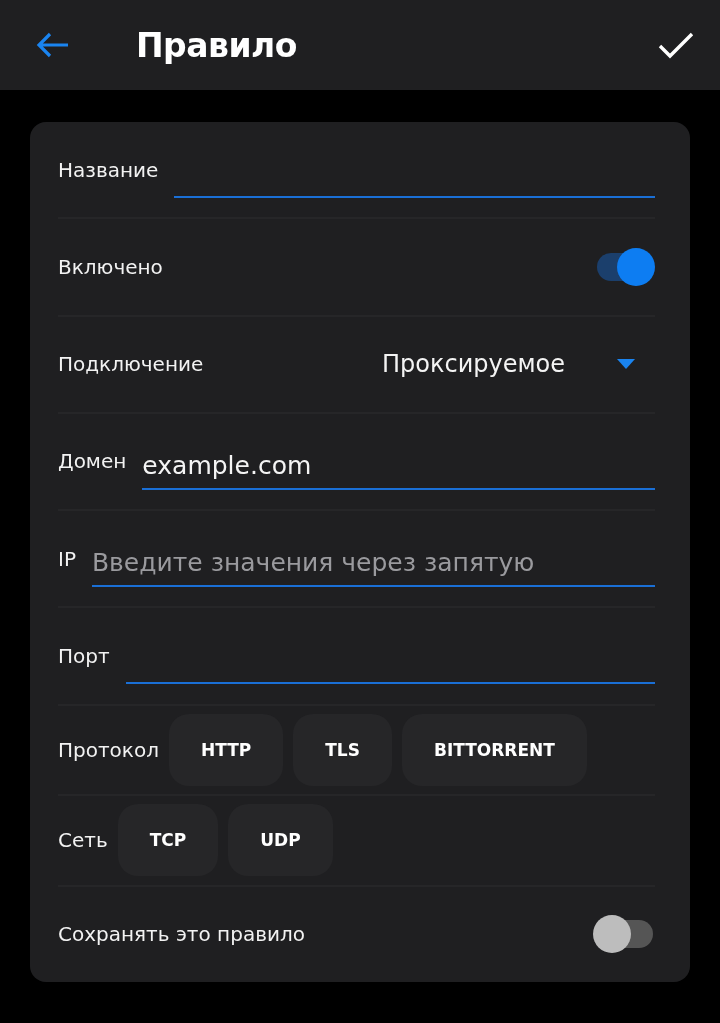 Image resolution: width=720 pixels, height=1023 pixels. What do you see at coordinates (108, 749) in the screenshot?
I see `field-label: Протокол` at bounding box center [108, 749].